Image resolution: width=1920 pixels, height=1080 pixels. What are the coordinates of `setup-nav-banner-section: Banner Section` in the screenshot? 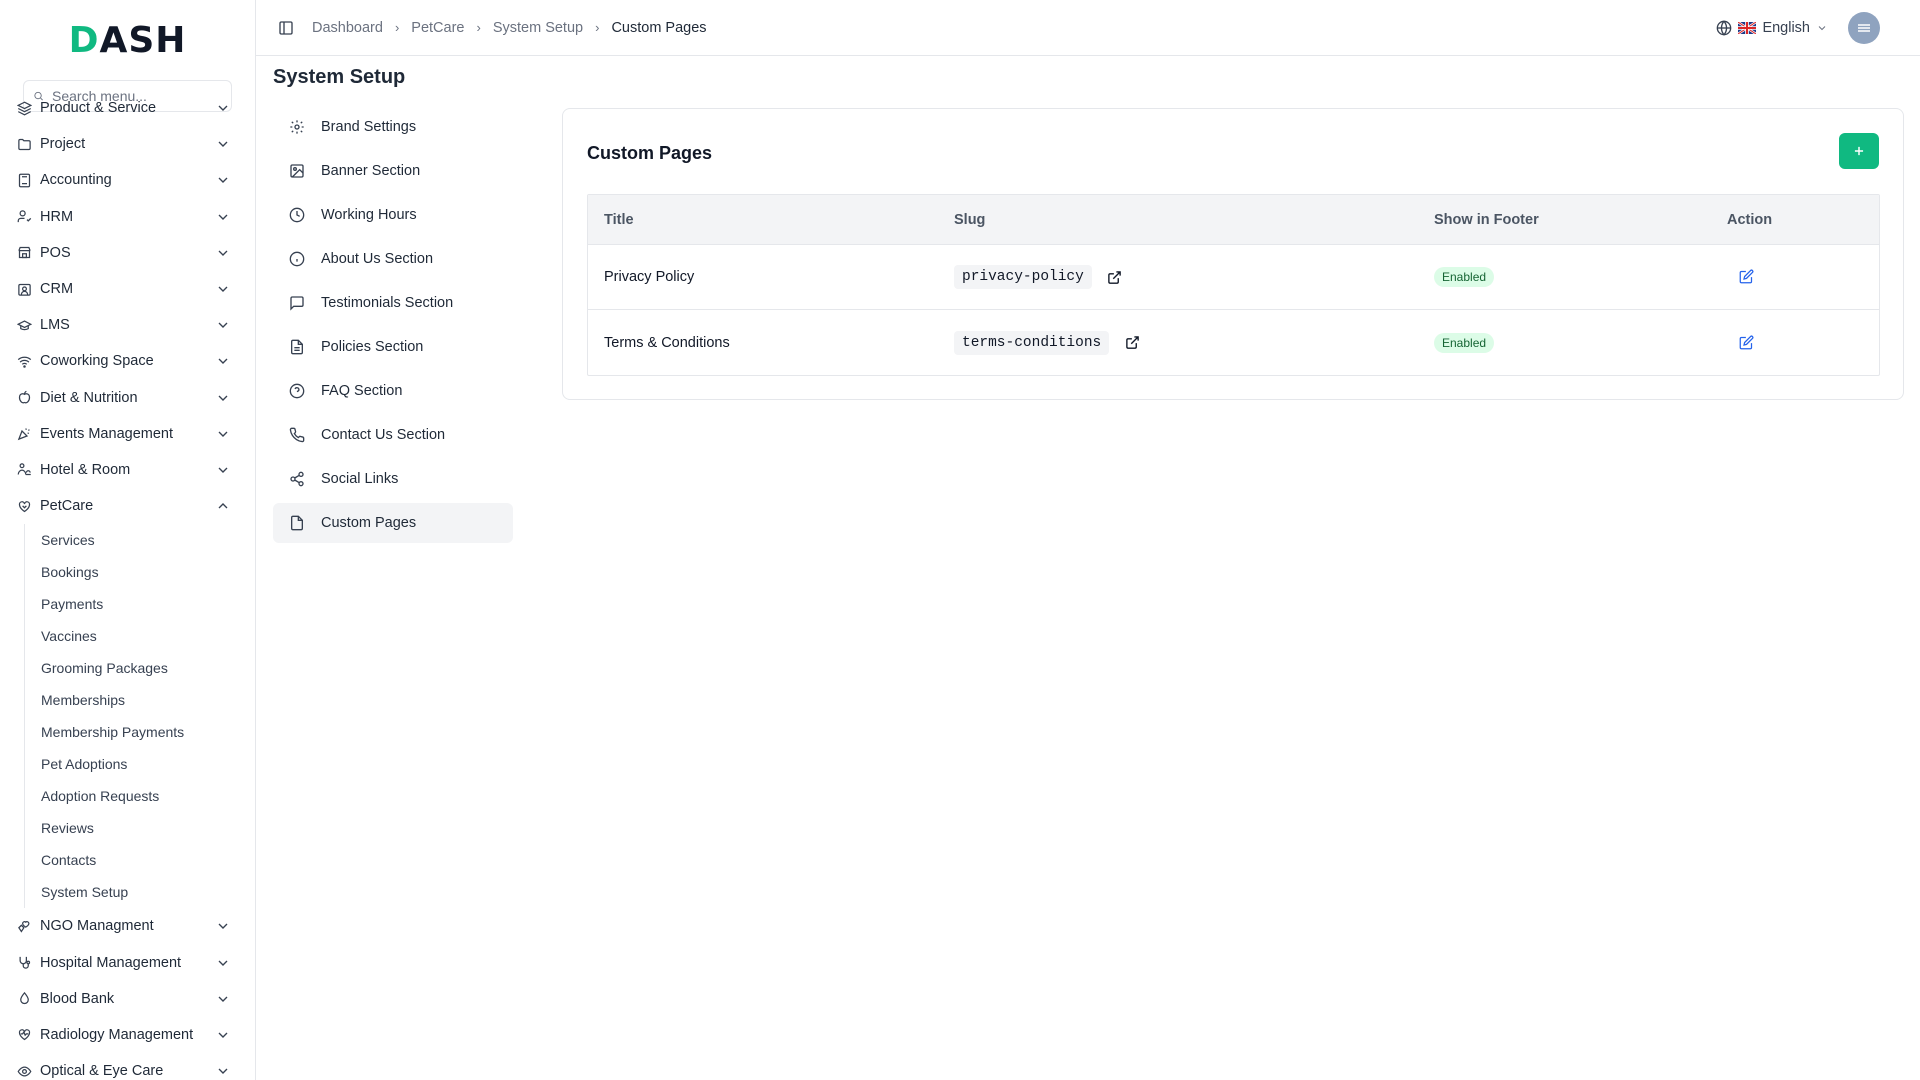 It's located at (393, 171).